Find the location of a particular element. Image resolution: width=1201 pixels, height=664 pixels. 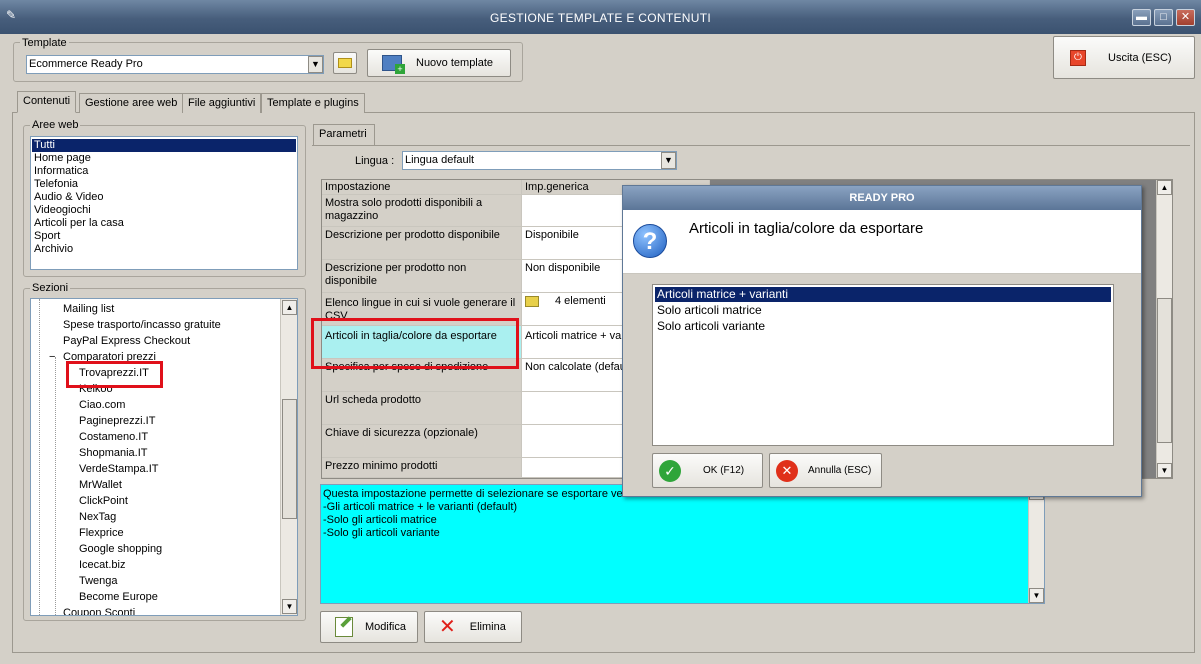

new-template-button: + Nuovo template is located at coordinates (439, 63).